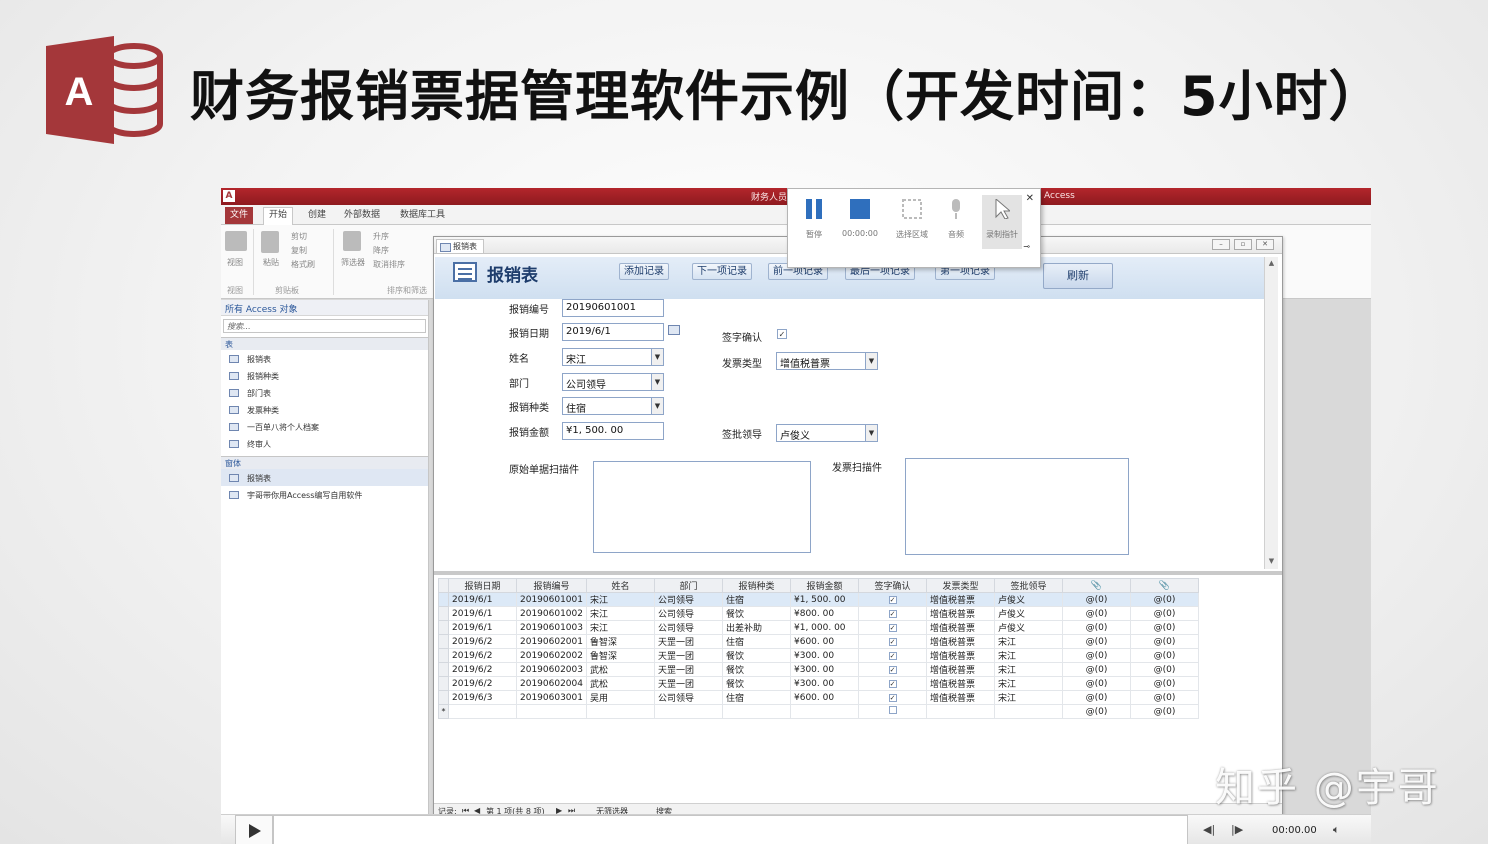  I want to click on table-cell: 20190601002, so click(551, 613).